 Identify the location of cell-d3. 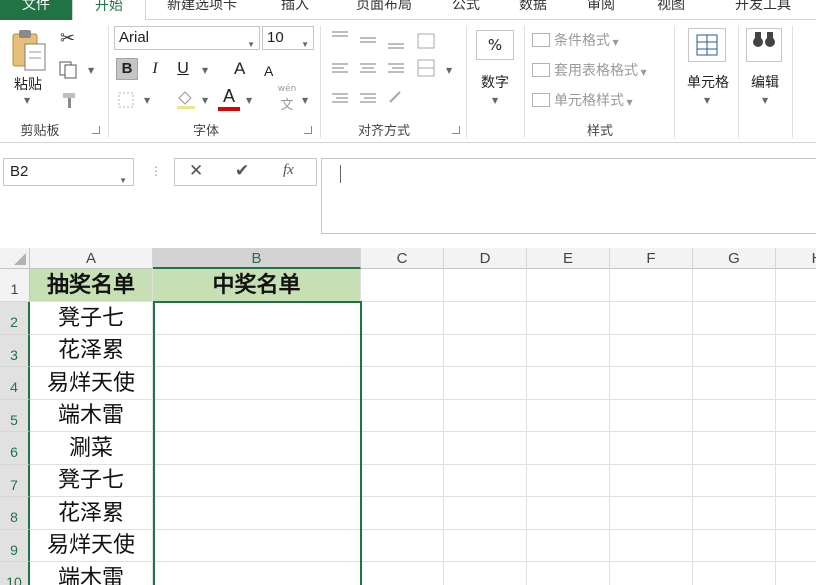
(485, 351).